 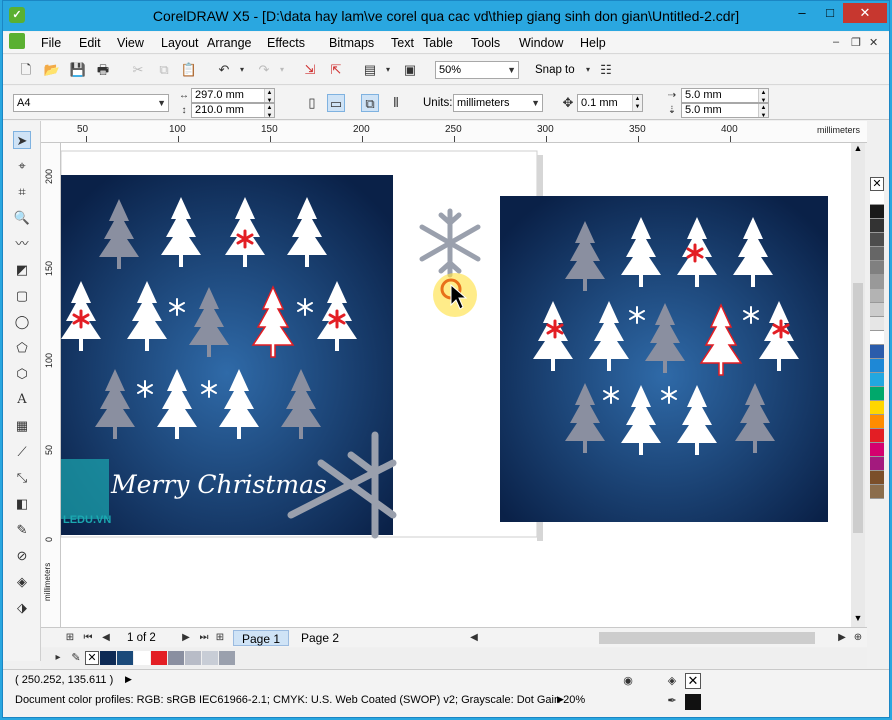 I want to click on landscape-icon: ▭, so click(x=336, y=103).